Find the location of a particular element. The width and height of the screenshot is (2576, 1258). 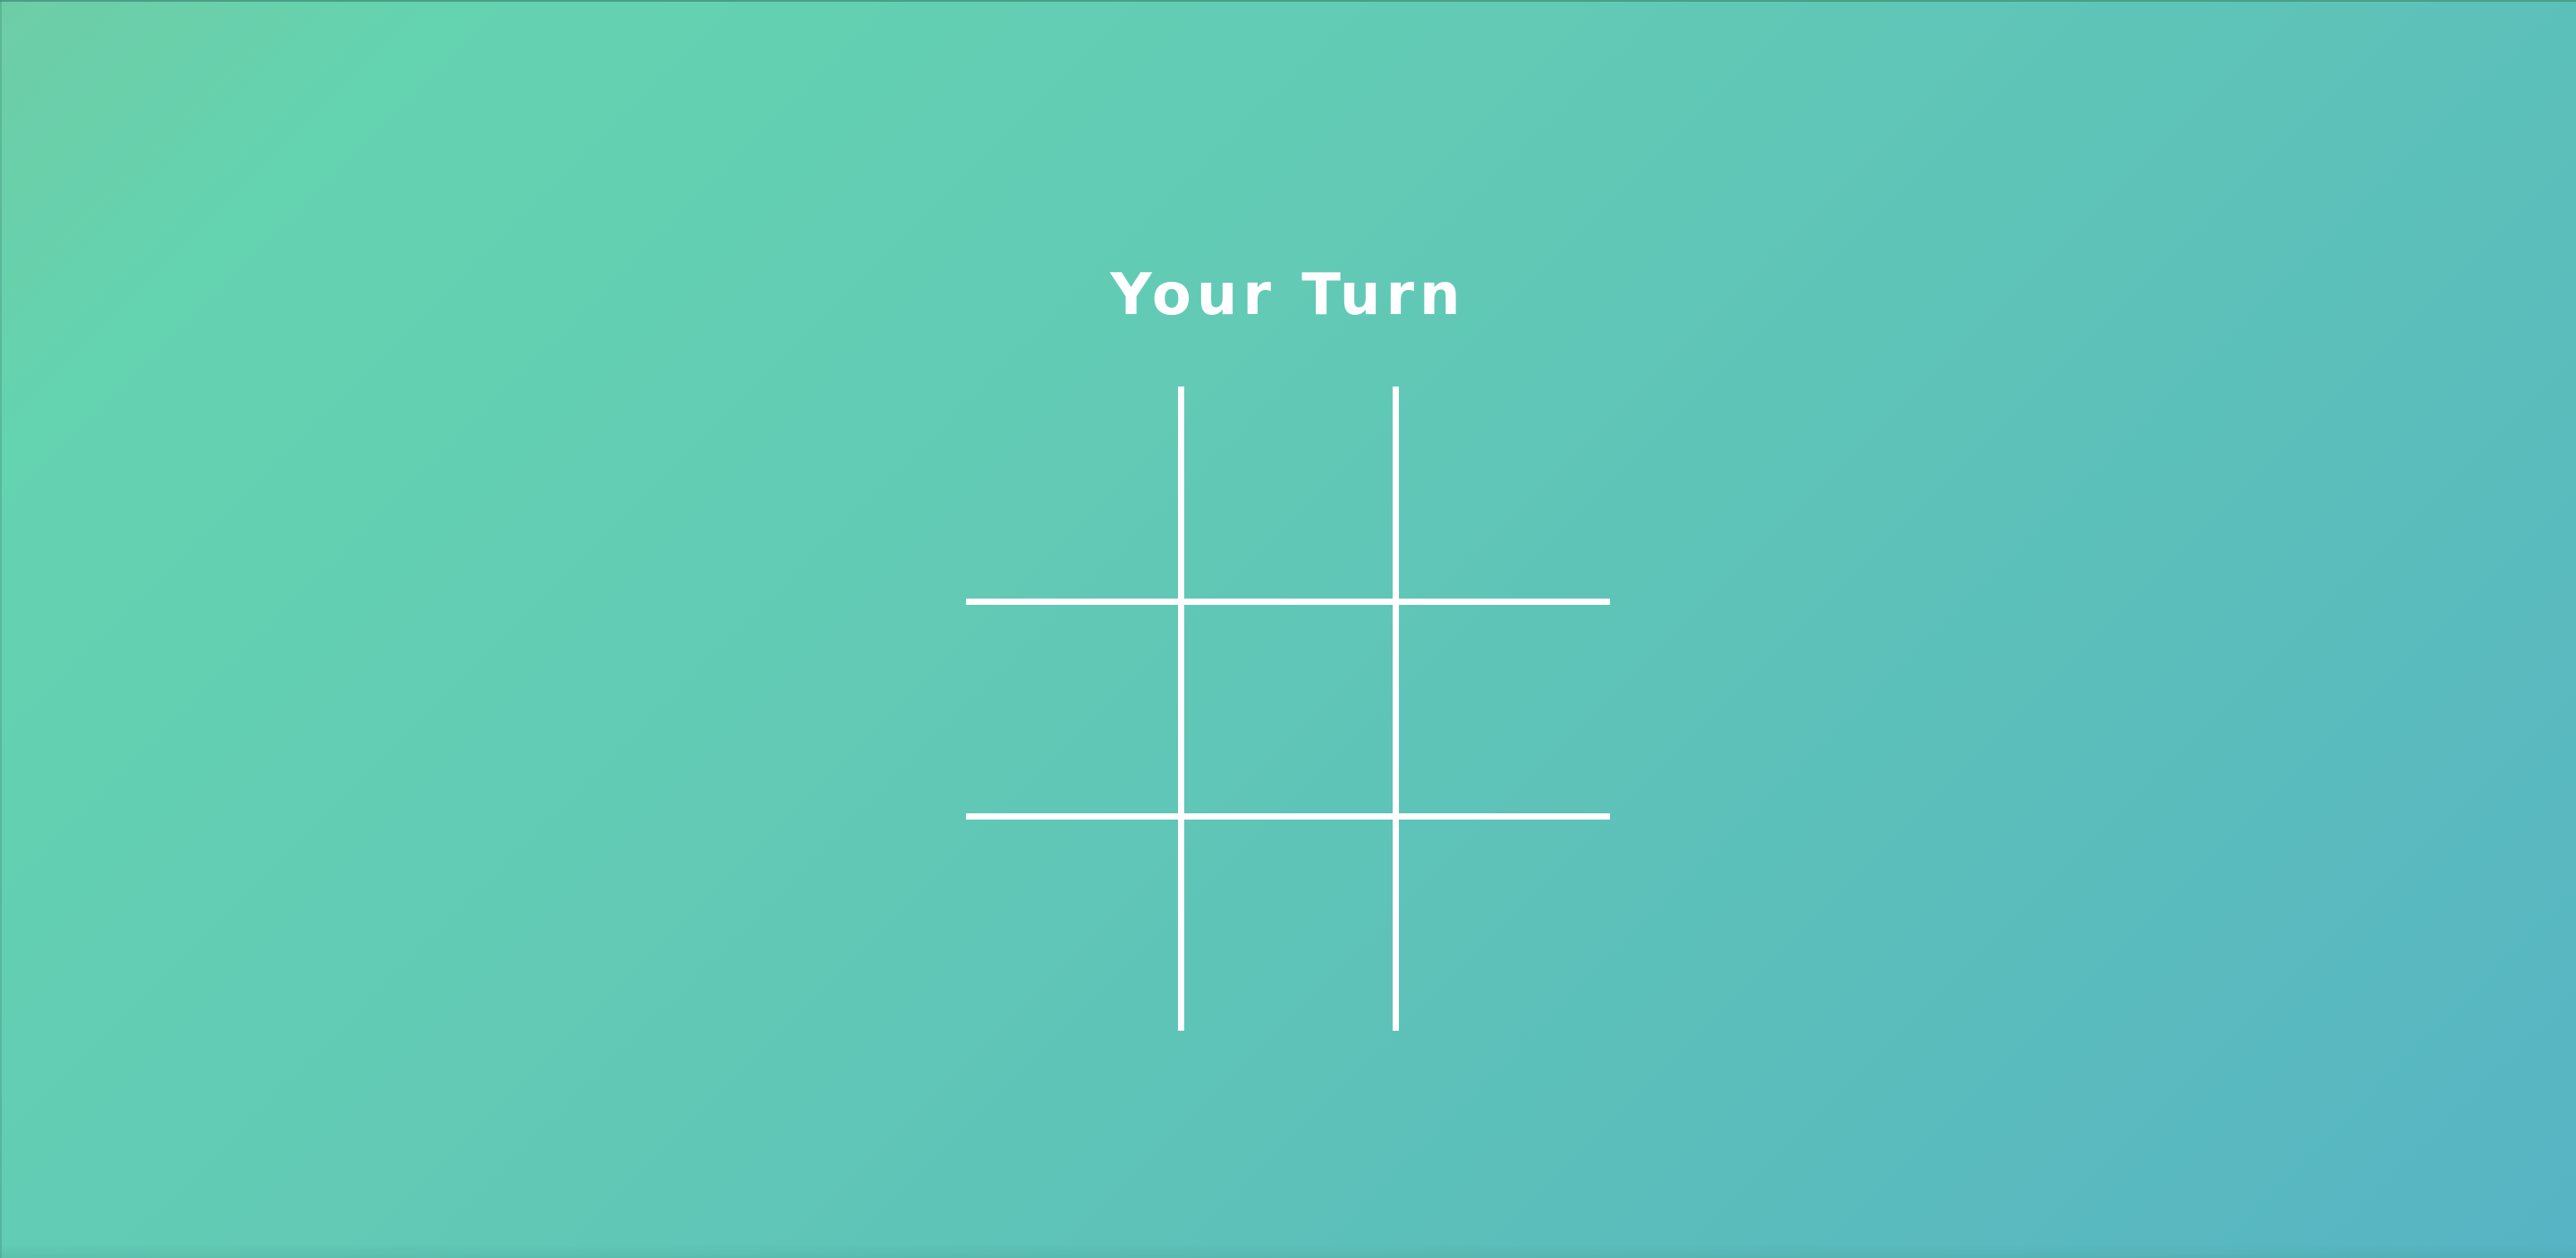

window-bottom-edge is located at coordinates (1288, 1251).